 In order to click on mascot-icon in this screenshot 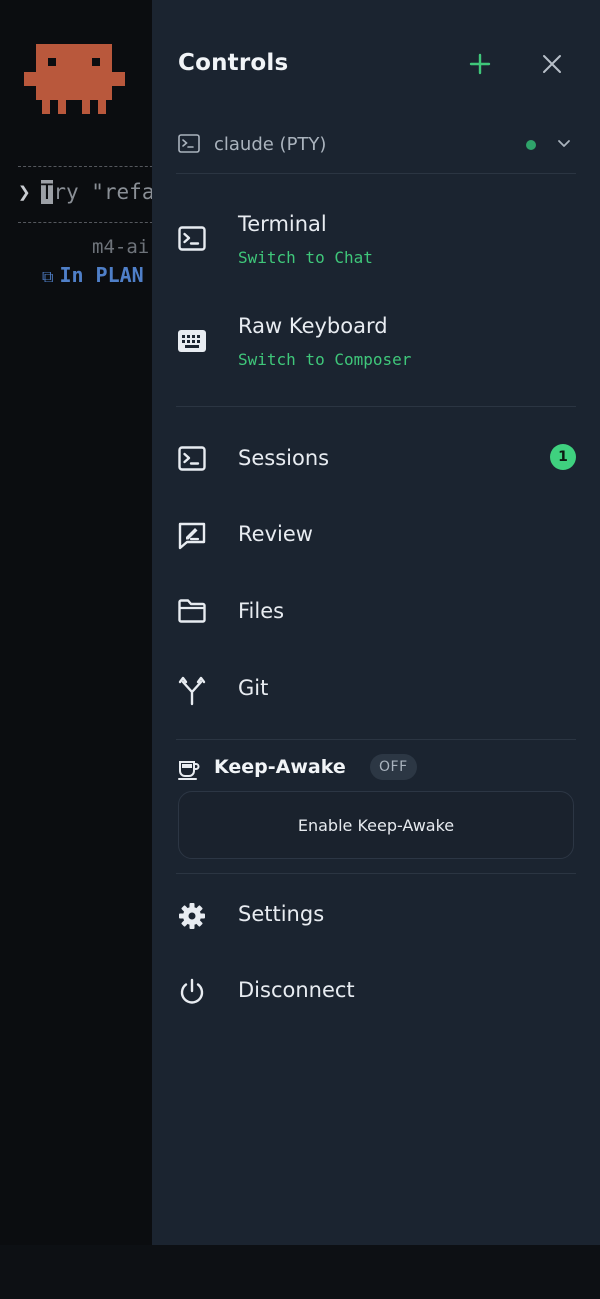, I will do `click(74, 79)`.